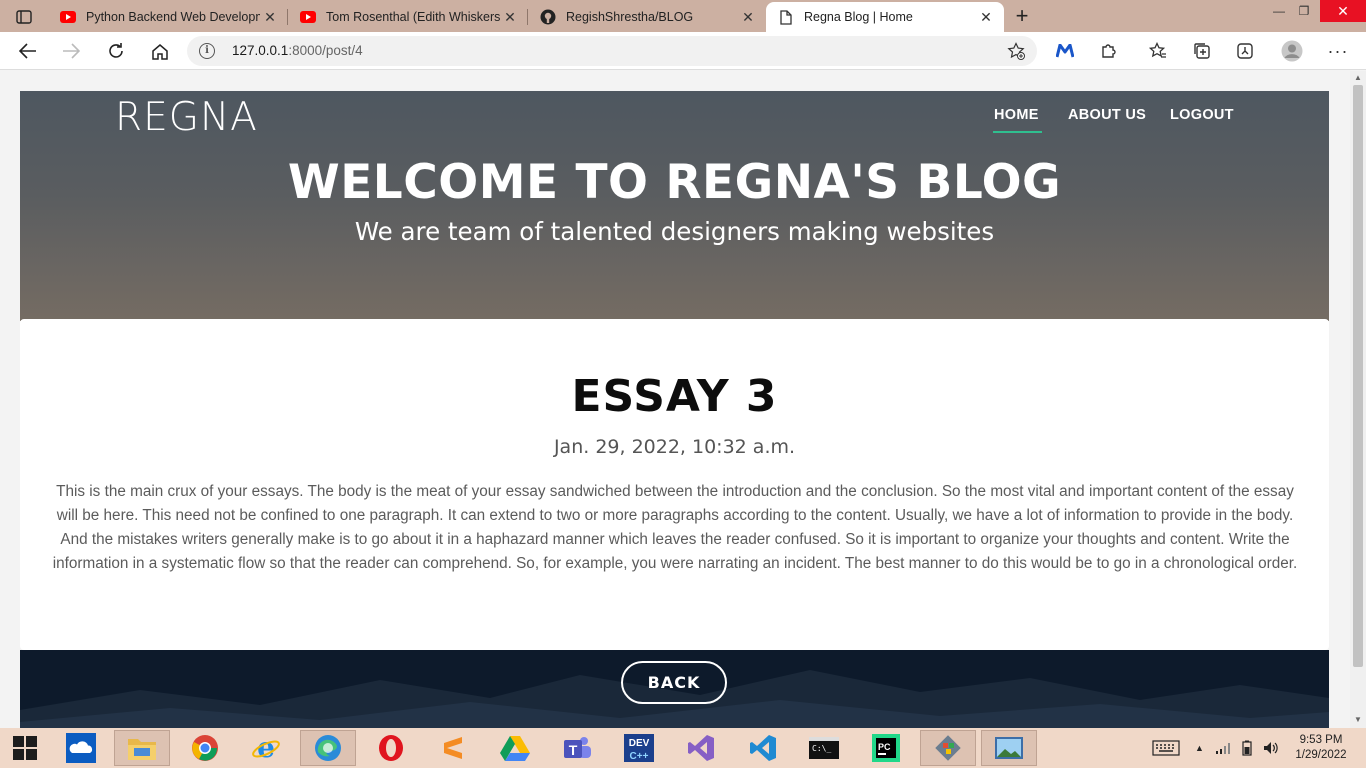  What do you see at coordinates (701, 748) in the screenshot?
I see `visual-studio-icon` at bounding box center [701, 748].